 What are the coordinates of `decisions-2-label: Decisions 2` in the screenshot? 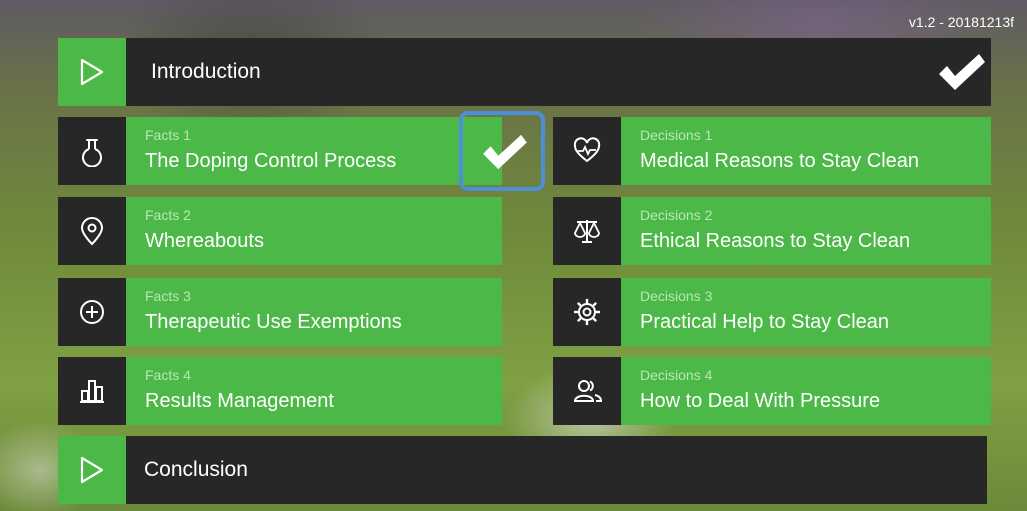 It's located at (676, 215).